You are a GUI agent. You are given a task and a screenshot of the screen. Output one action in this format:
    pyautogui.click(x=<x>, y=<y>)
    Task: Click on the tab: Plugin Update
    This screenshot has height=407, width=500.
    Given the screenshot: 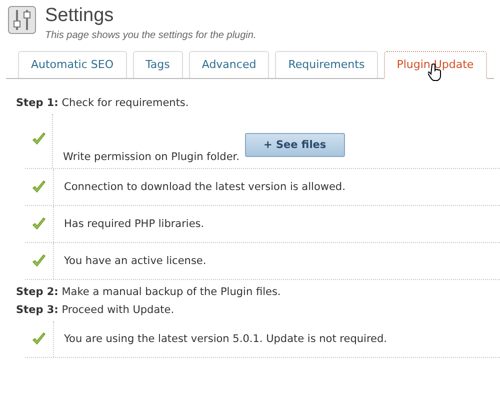 What is the action you would take?
    pyautogui.click(x=435, y=65)
    